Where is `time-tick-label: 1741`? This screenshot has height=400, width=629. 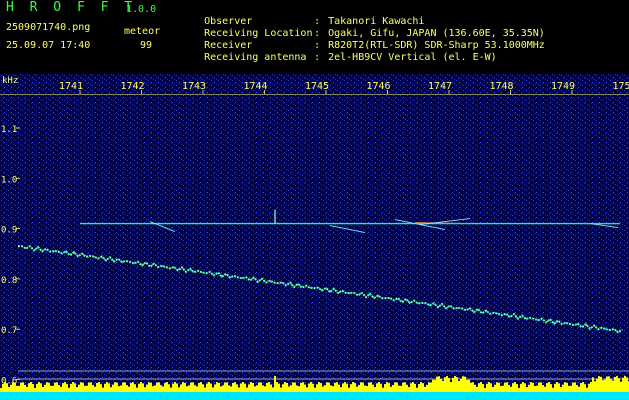 time-tick-label: 1741 is located at coordinates (71, 86).